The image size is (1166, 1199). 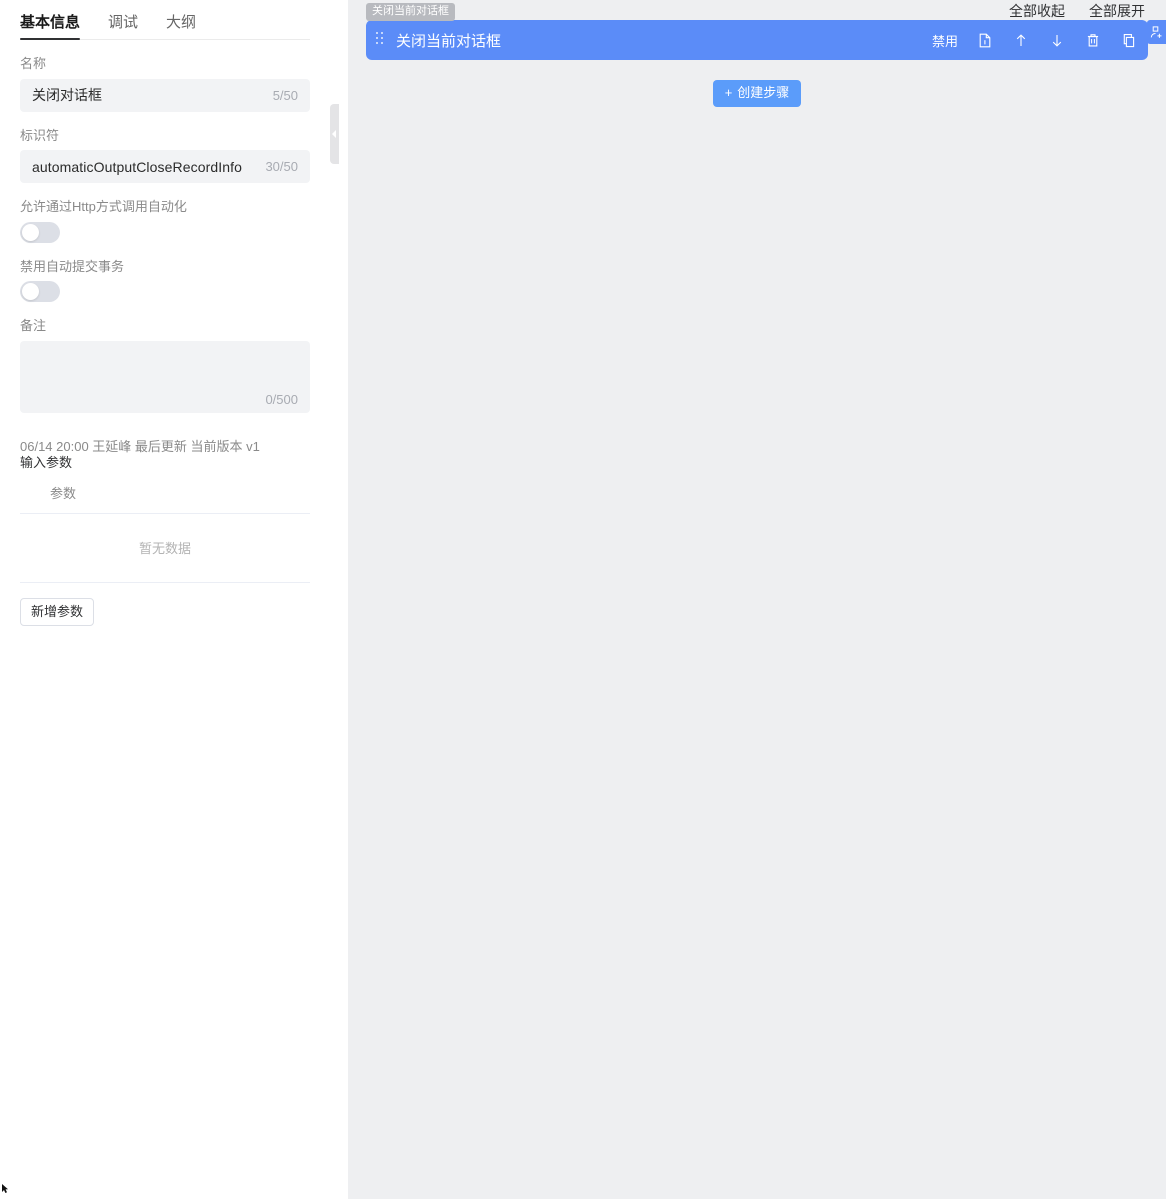 I want to click on tab-outline-label: 大纲, so click(x=181, y=22).